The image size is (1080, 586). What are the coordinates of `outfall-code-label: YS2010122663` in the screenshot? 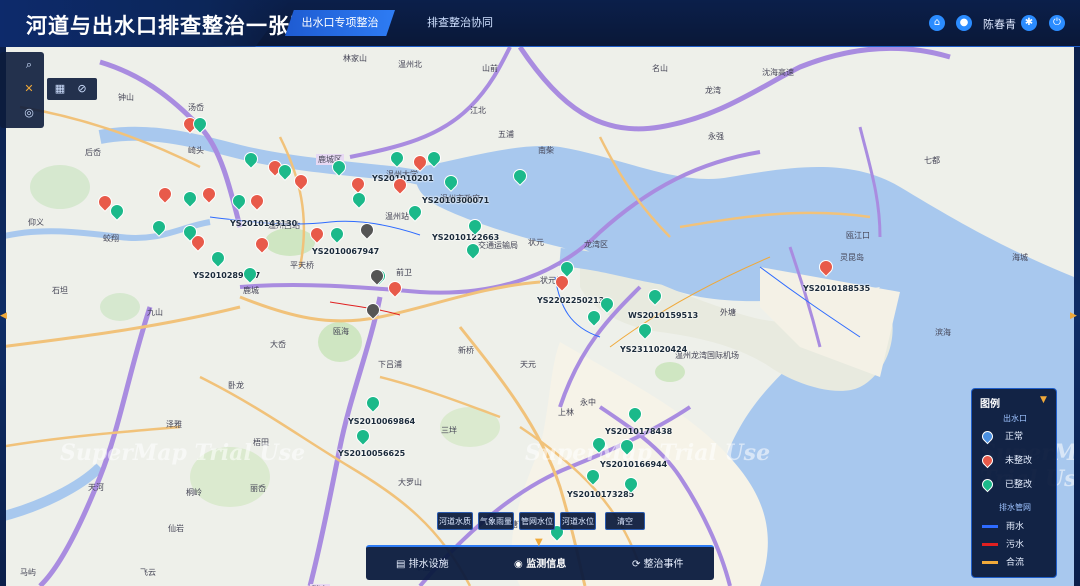 It's located at (466, 237).